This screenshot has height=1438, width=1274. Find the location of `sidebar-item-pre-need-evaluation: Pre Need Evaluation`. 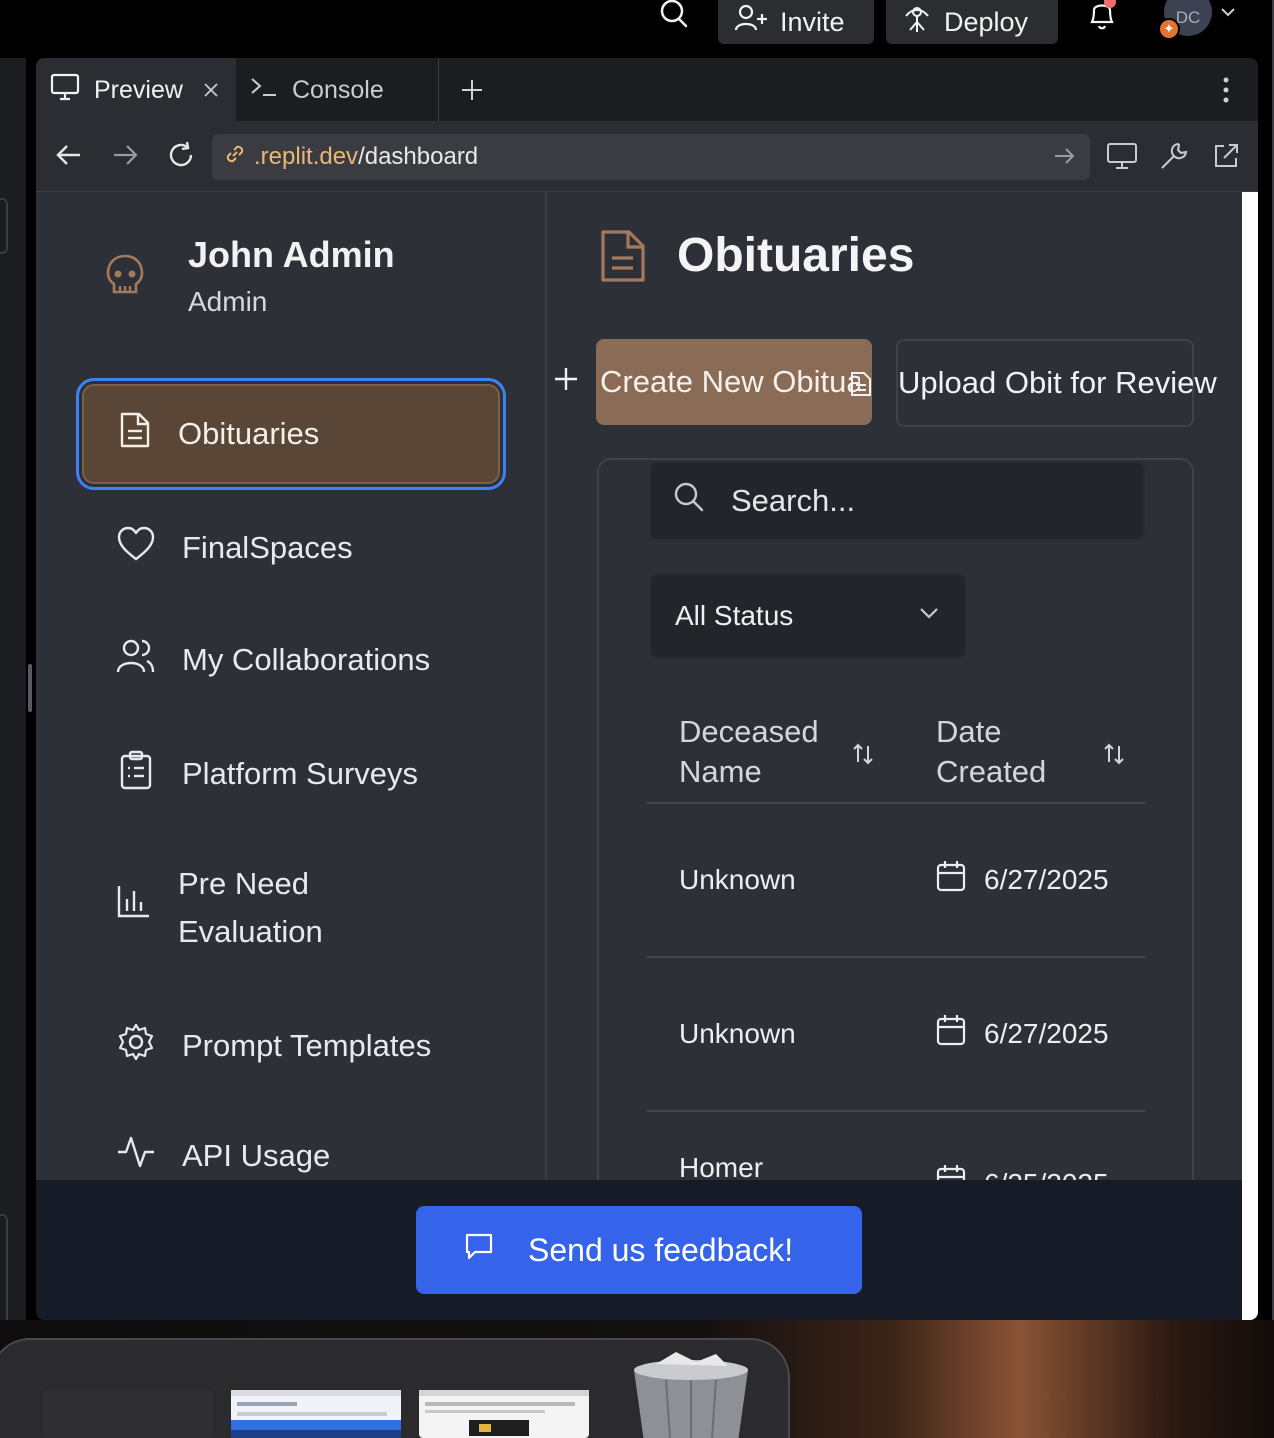

sidebar-item-pre-need-evaluation: Pre Need Evaluation is located at coordinates (290, 908).